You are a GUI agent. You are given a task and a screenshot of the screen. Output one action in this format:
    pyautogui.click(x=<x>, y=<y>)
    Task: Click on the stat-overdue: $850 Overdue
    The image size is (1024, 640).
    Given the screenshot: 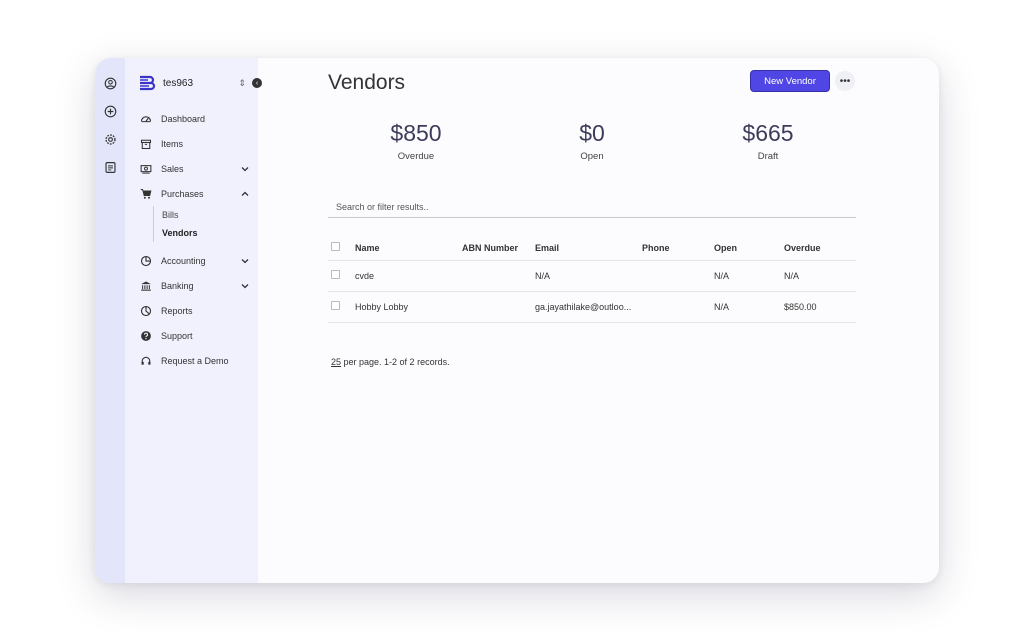 What is the action you would take?
    pyautogui.click(x=416, y=141)
    